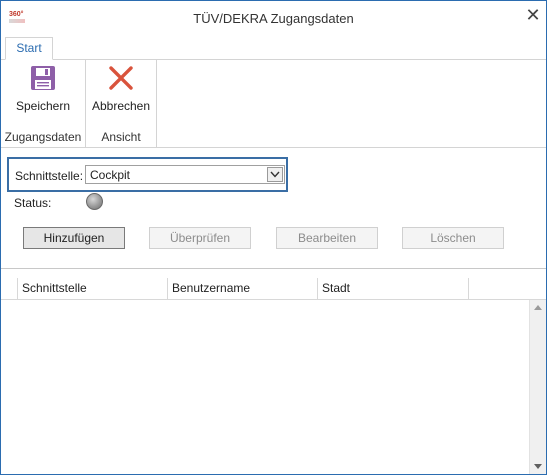 The image size is (547, 475). I want to click on window-title: TÜV/DEKRA Zugangsdaten, so click(273, 18).